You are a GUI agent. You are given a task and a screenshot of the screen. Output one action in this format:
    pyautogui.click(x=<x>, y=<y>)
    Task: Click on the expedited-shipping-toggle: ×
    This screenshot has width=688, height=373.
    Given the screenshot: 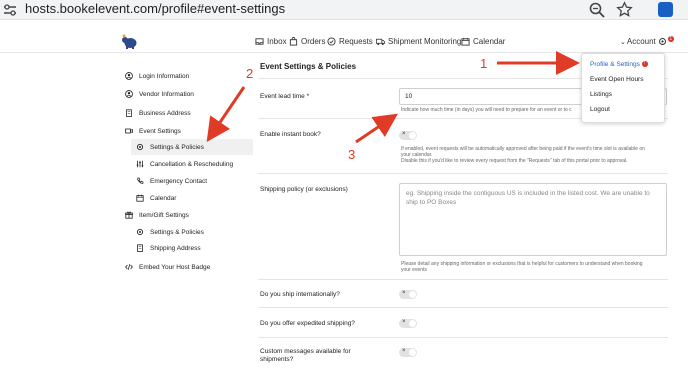 What is the action you would take?
    pyautogui.click(x=408, y=323)
    